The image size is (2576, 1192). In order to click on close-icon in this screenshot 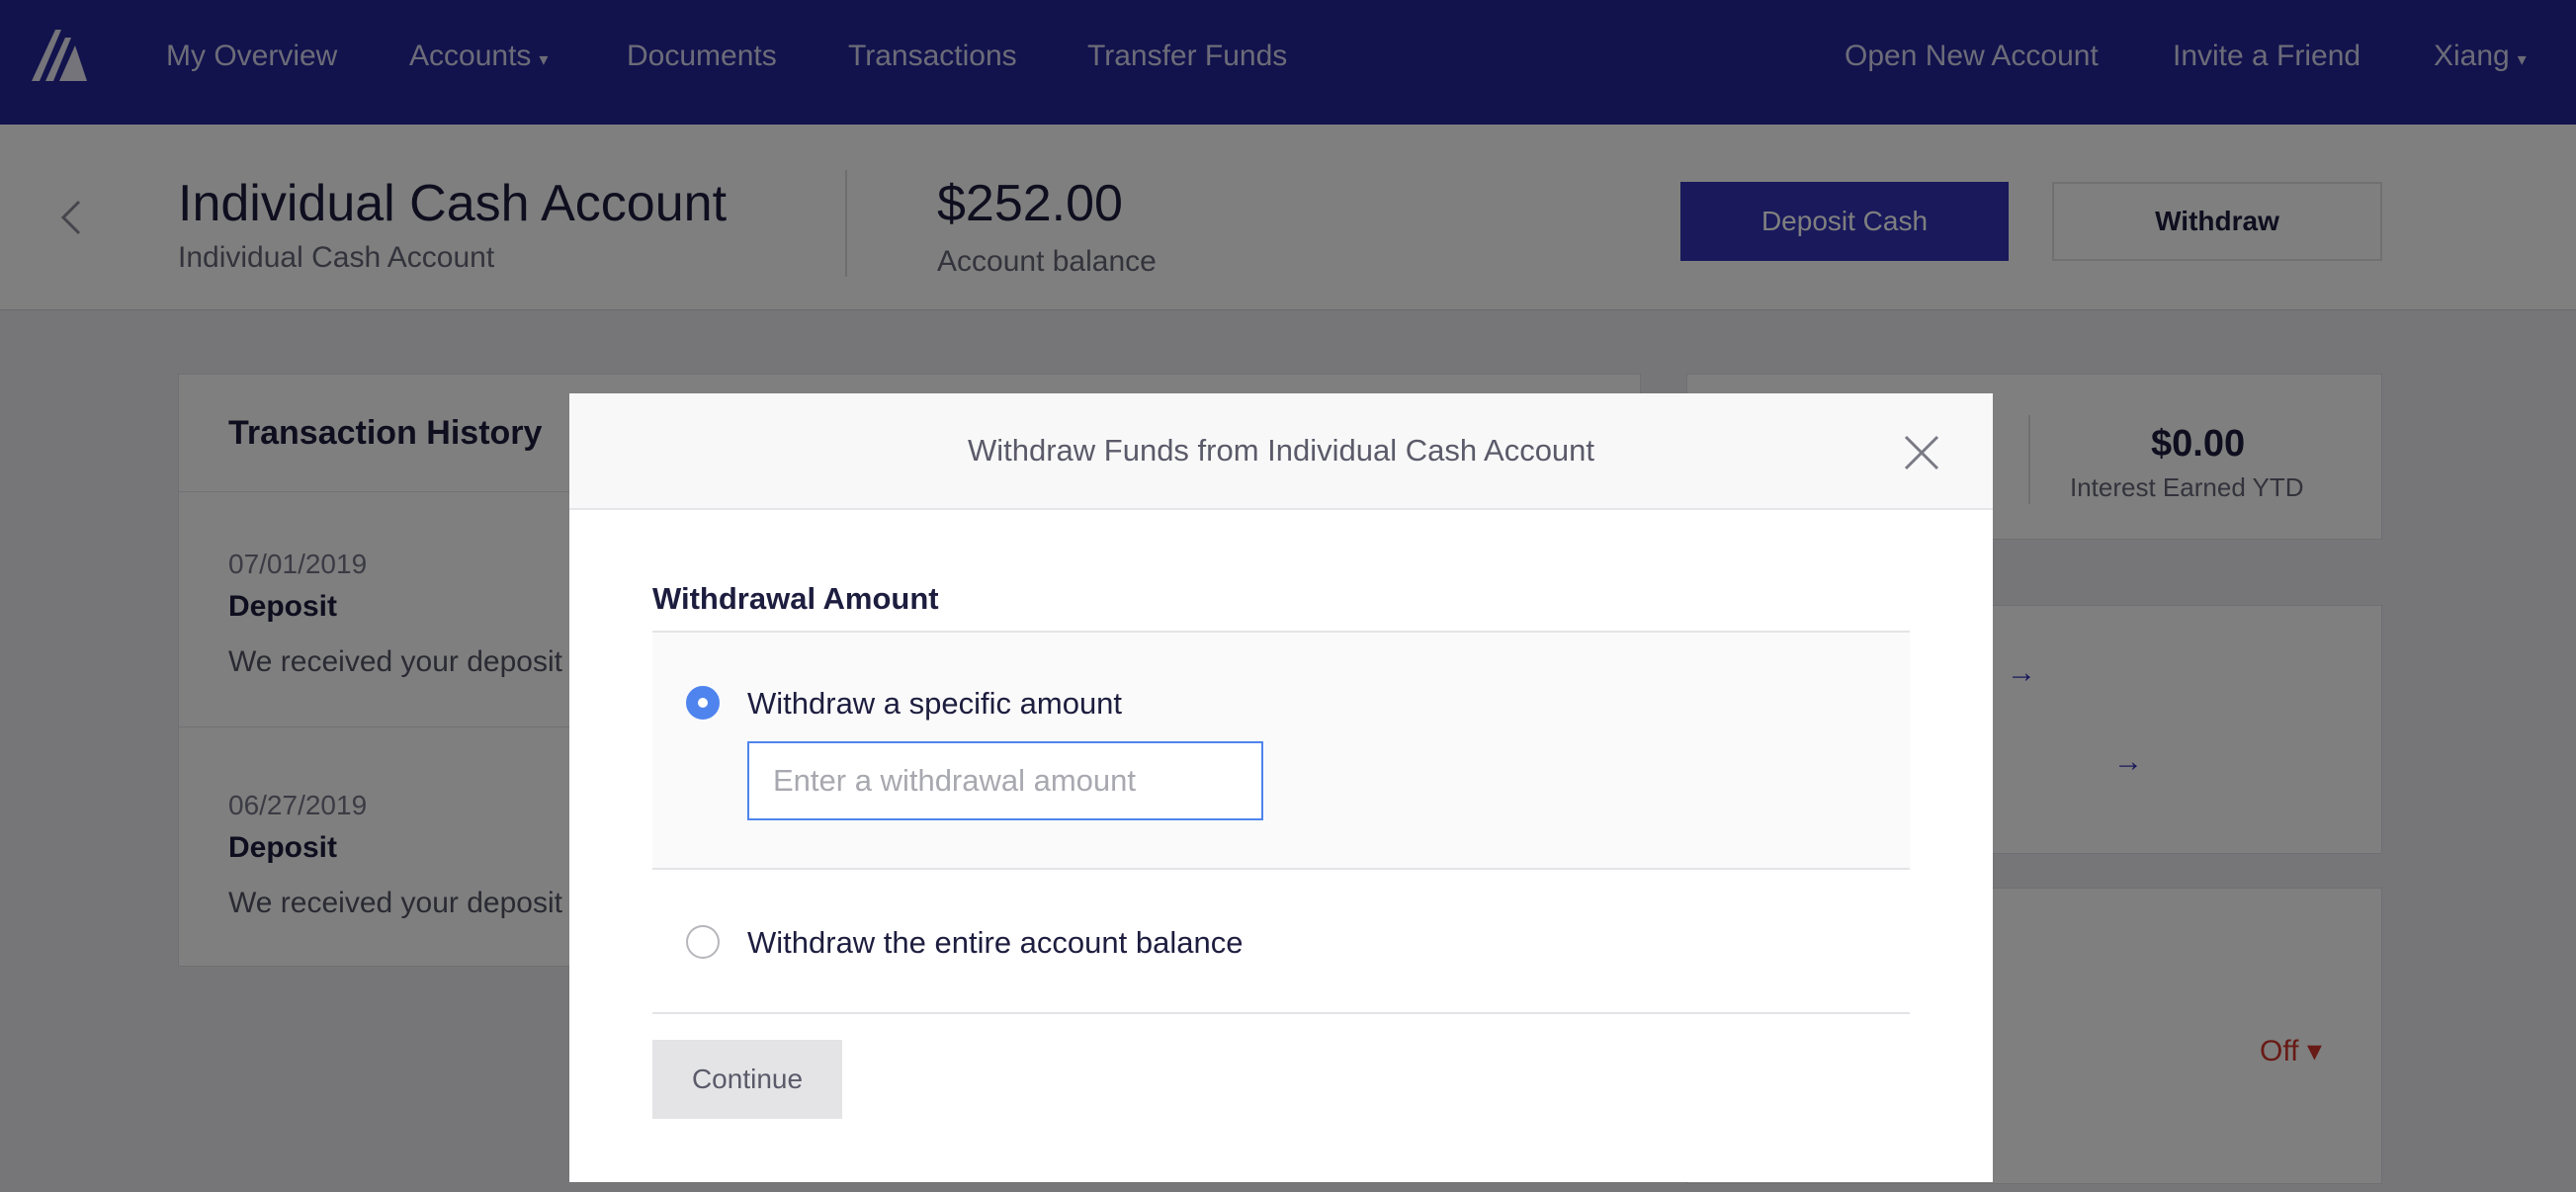, I will do `click(1921, 452)`.